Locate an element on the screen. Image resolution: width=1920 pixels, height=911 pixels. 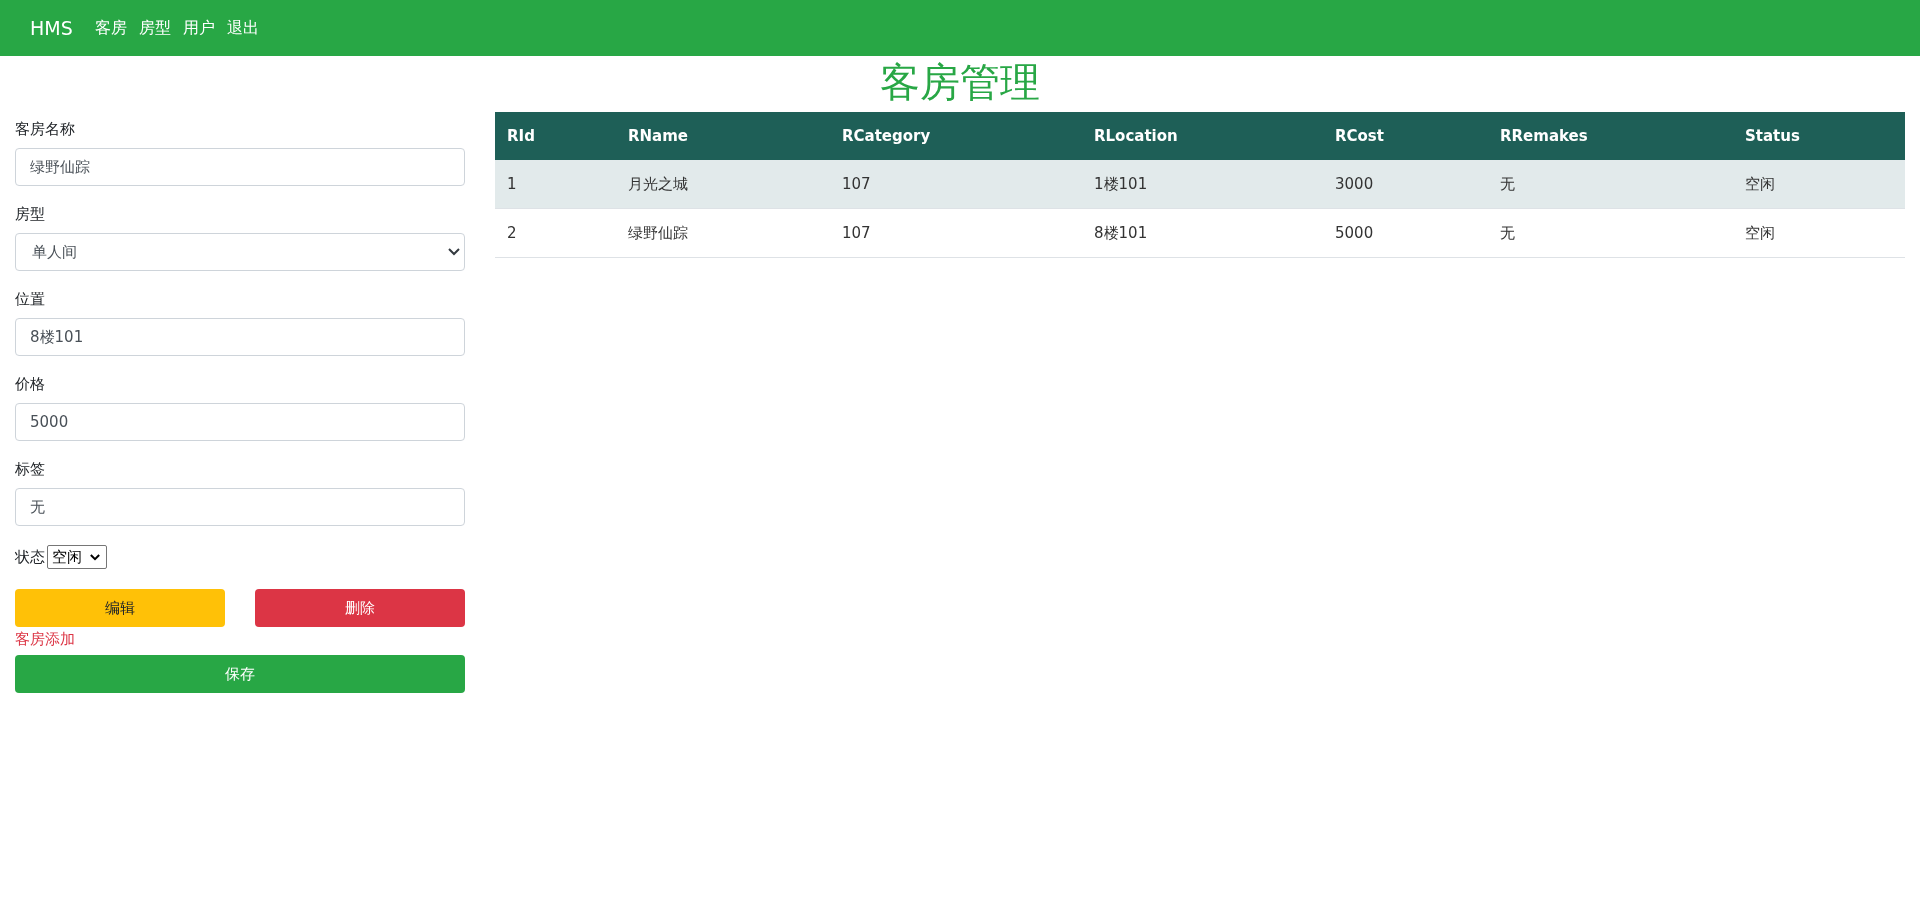
table-cell-text: 5000 is located at coordinates (1354, 233).